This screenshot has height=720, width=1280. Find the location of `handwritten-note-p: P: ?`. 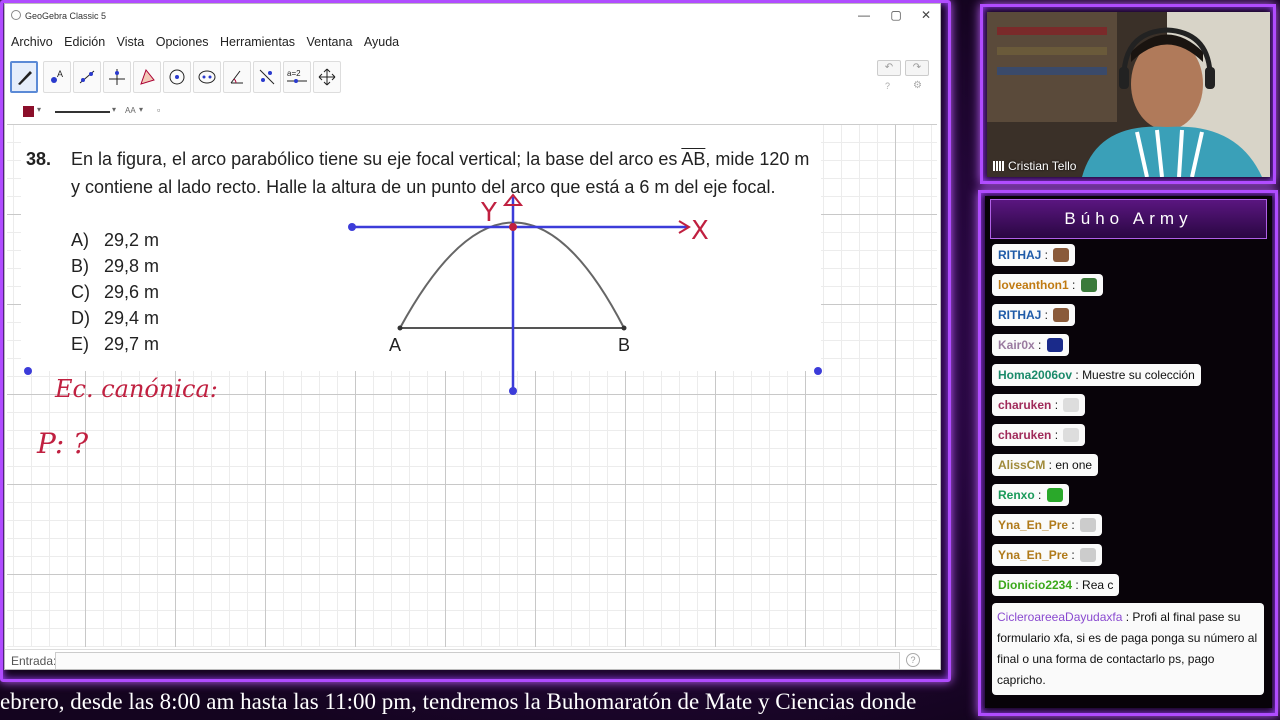

handwritten-note-p: P: ? is located at coordinates (62, 443).